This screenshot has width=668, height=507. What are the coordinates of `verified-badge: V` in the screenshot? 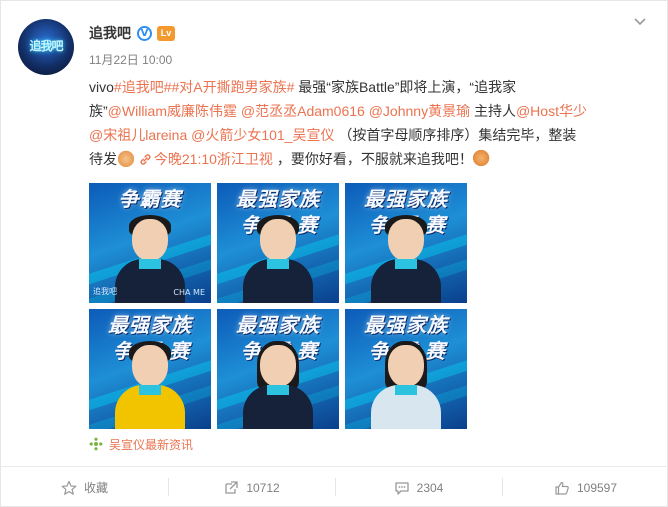 It's located at (144, 33).